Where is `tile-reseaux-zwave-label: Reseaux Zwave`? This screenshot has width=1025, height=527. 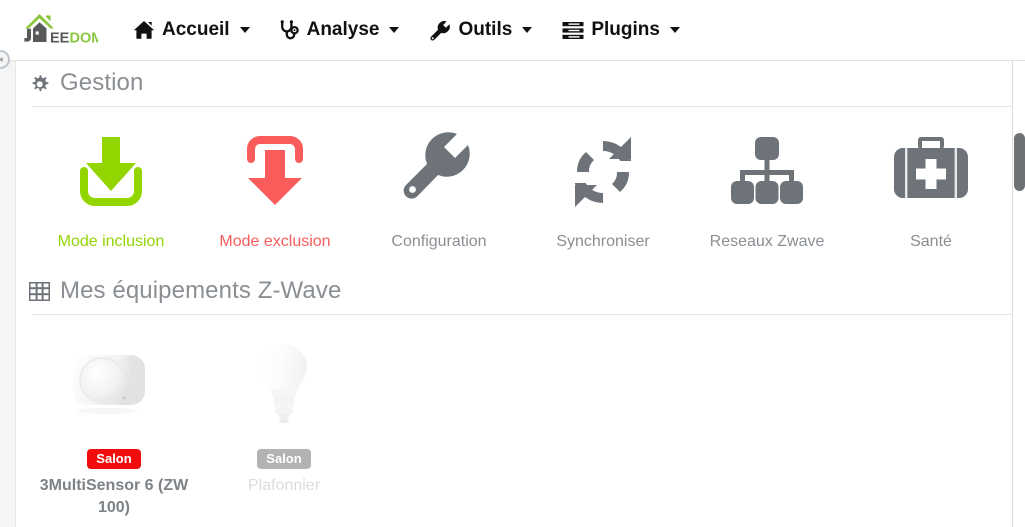
tile-reseaux-zwave-label: Reseaux Zwave is located at coordinates (767, 241).